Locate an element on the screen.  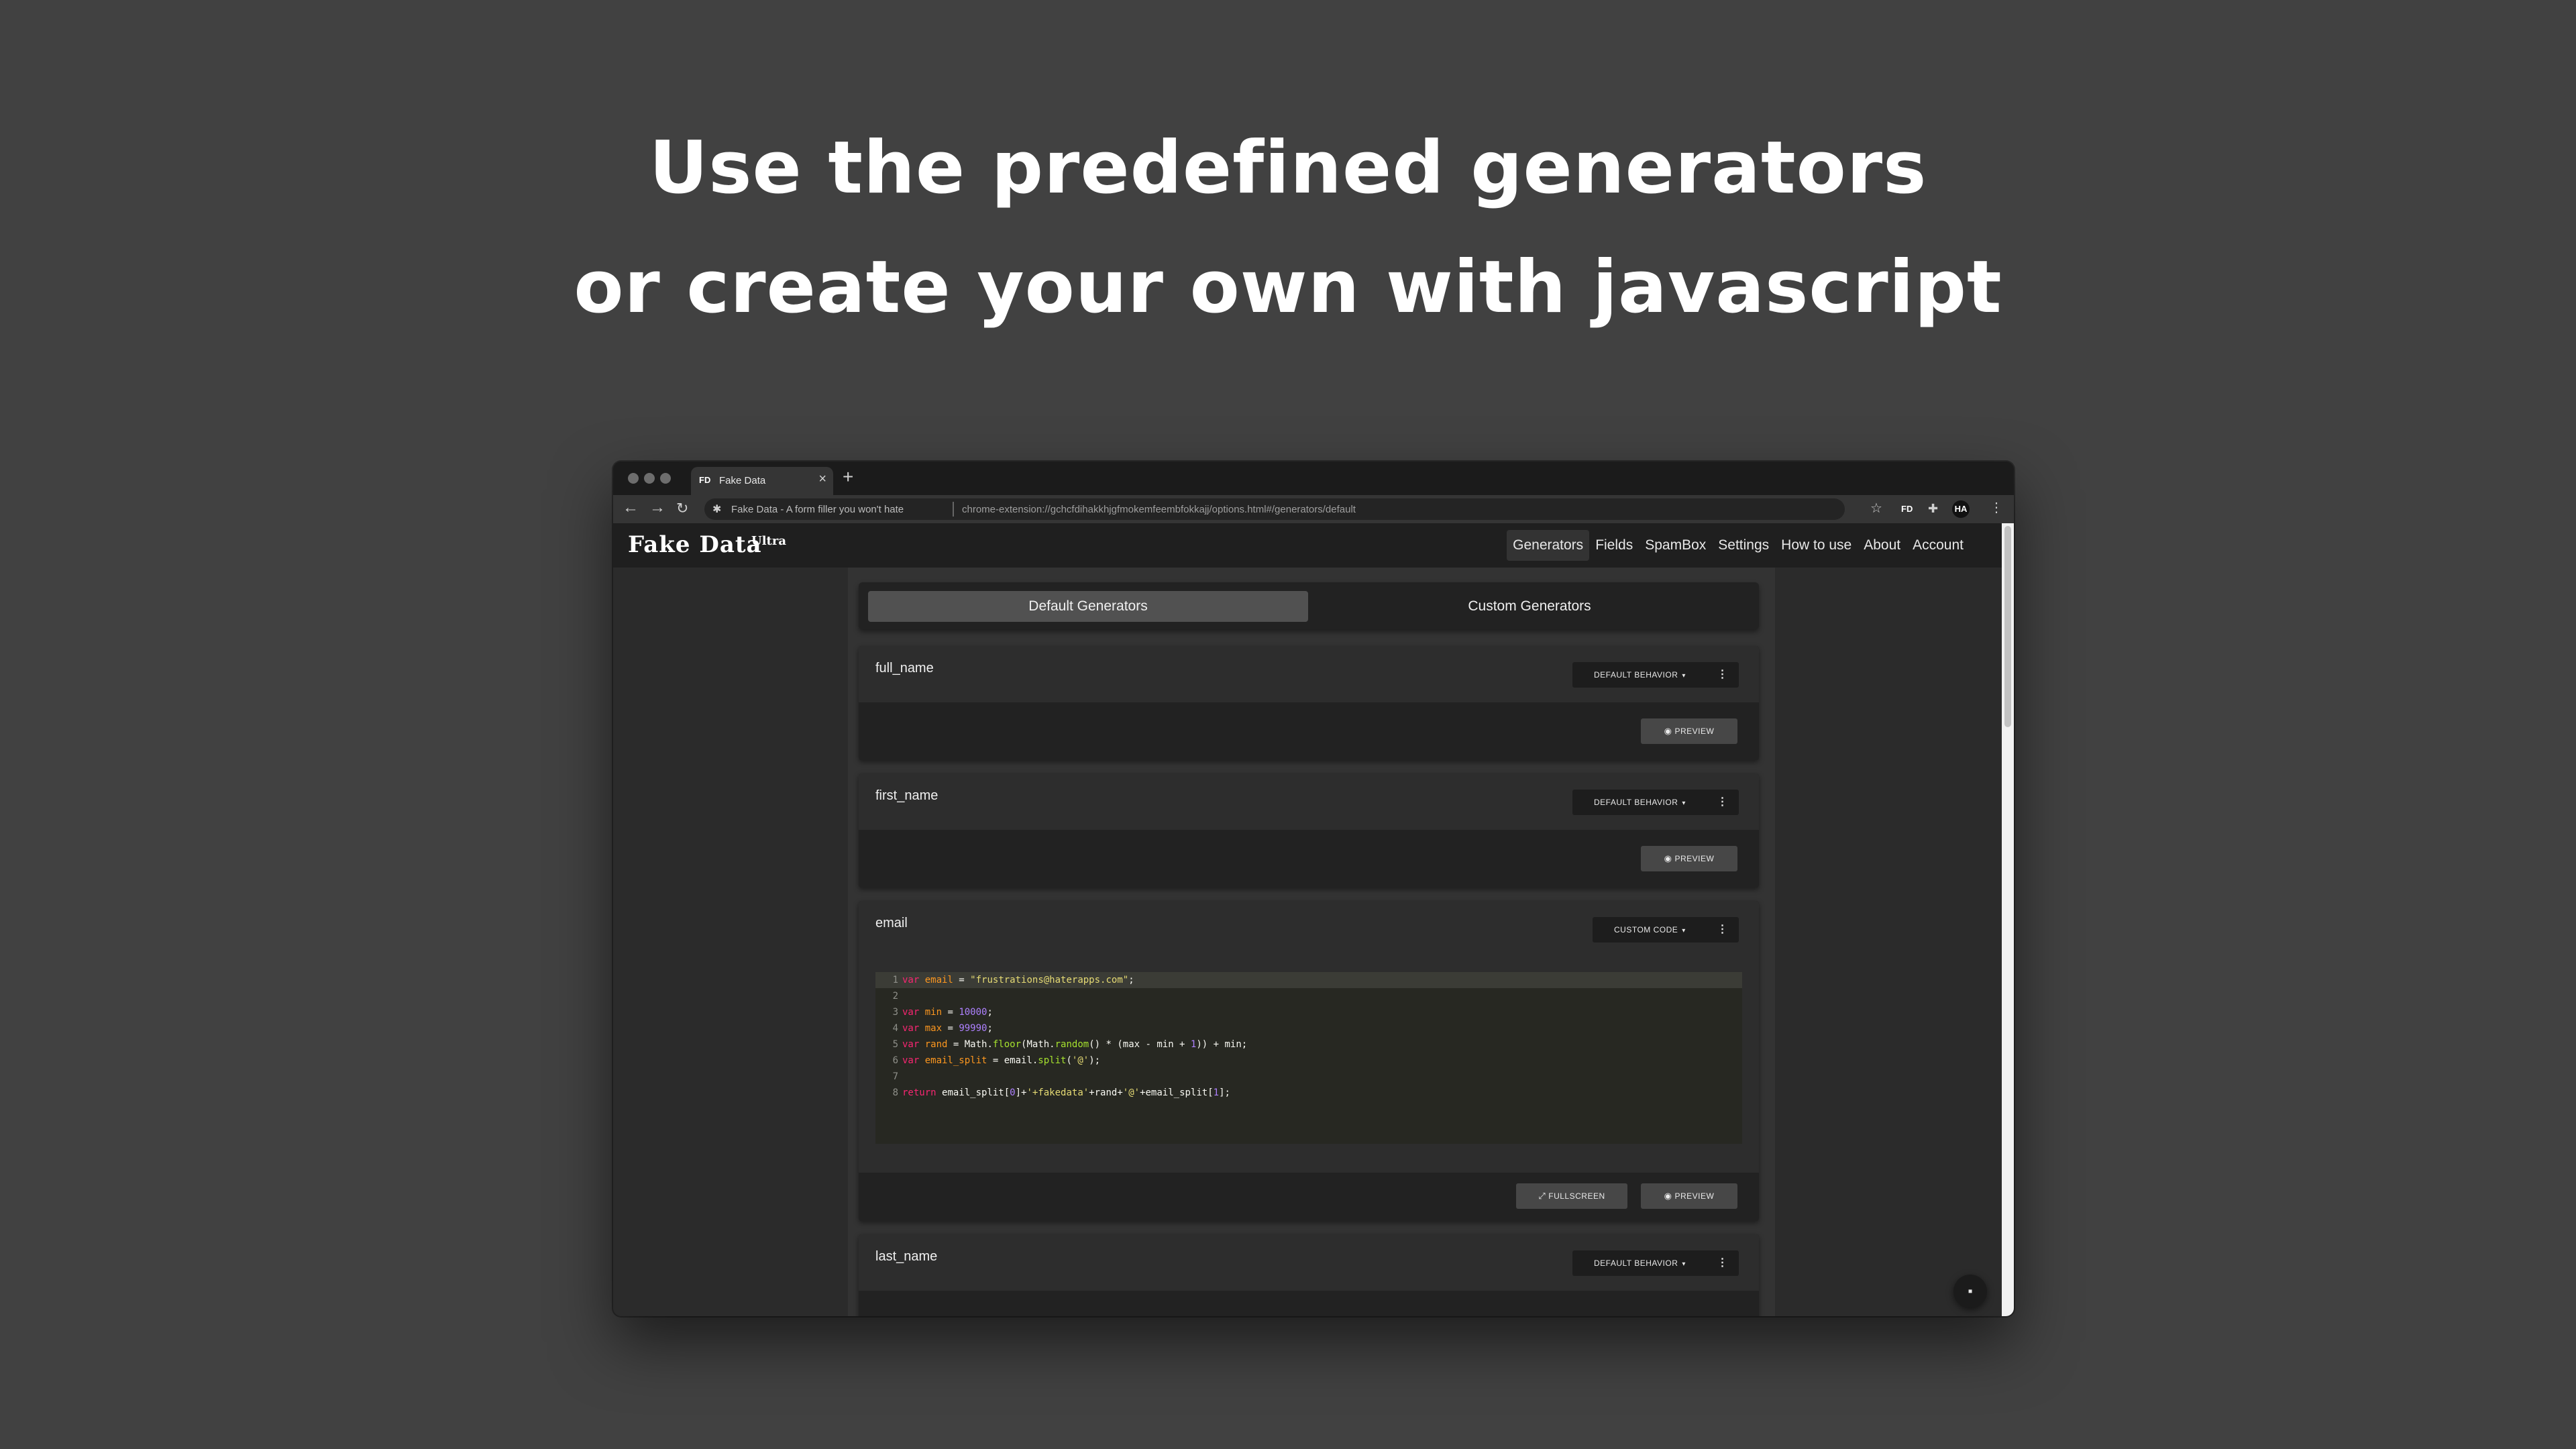
tab-favicon: FD is located at coordinates (705, 480).